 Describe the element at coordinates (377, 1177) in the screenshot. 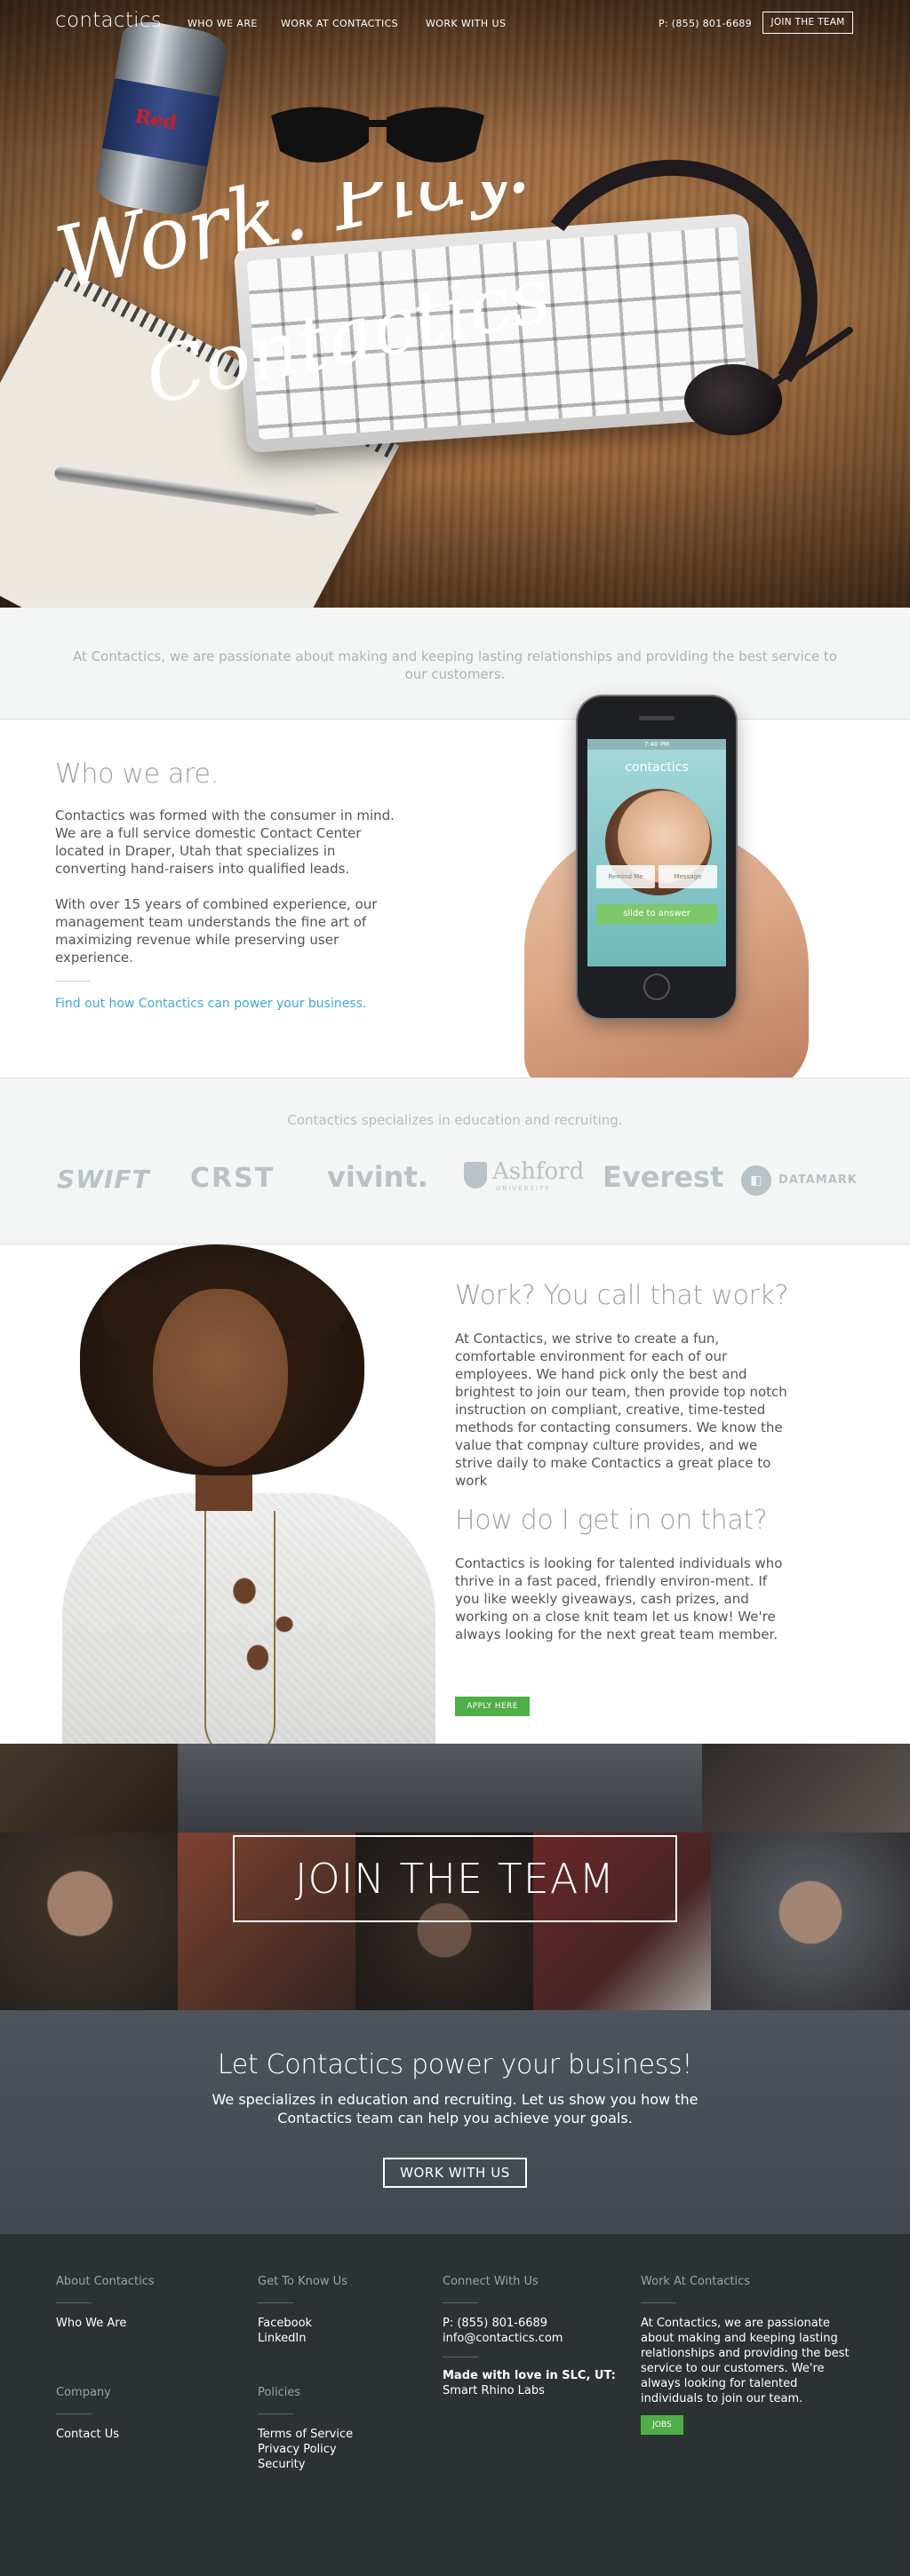

I see `logo-vivint: vivint.` at that location.